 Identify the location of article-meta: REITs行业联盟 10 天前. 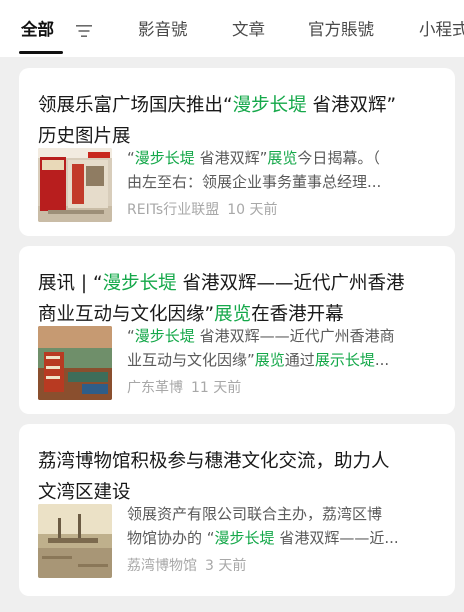
(202, 210).